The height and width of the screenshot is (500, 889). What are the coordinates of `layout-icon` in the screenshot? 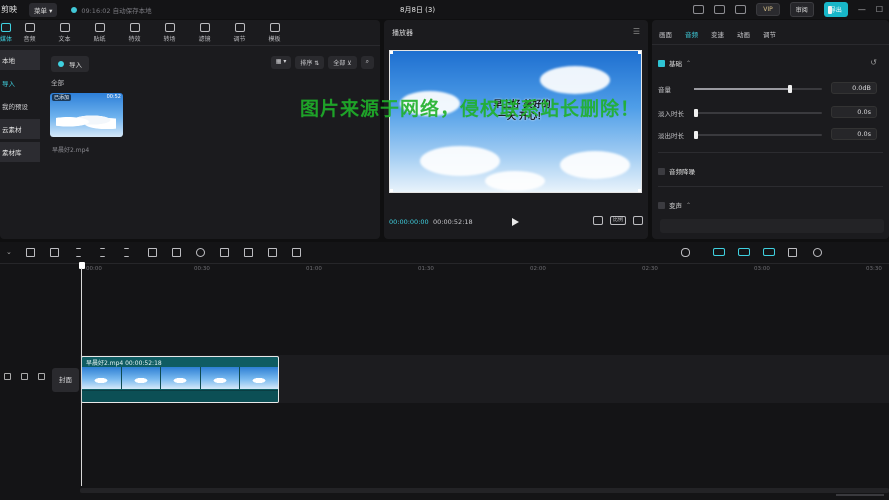 It's located at (699, 9).